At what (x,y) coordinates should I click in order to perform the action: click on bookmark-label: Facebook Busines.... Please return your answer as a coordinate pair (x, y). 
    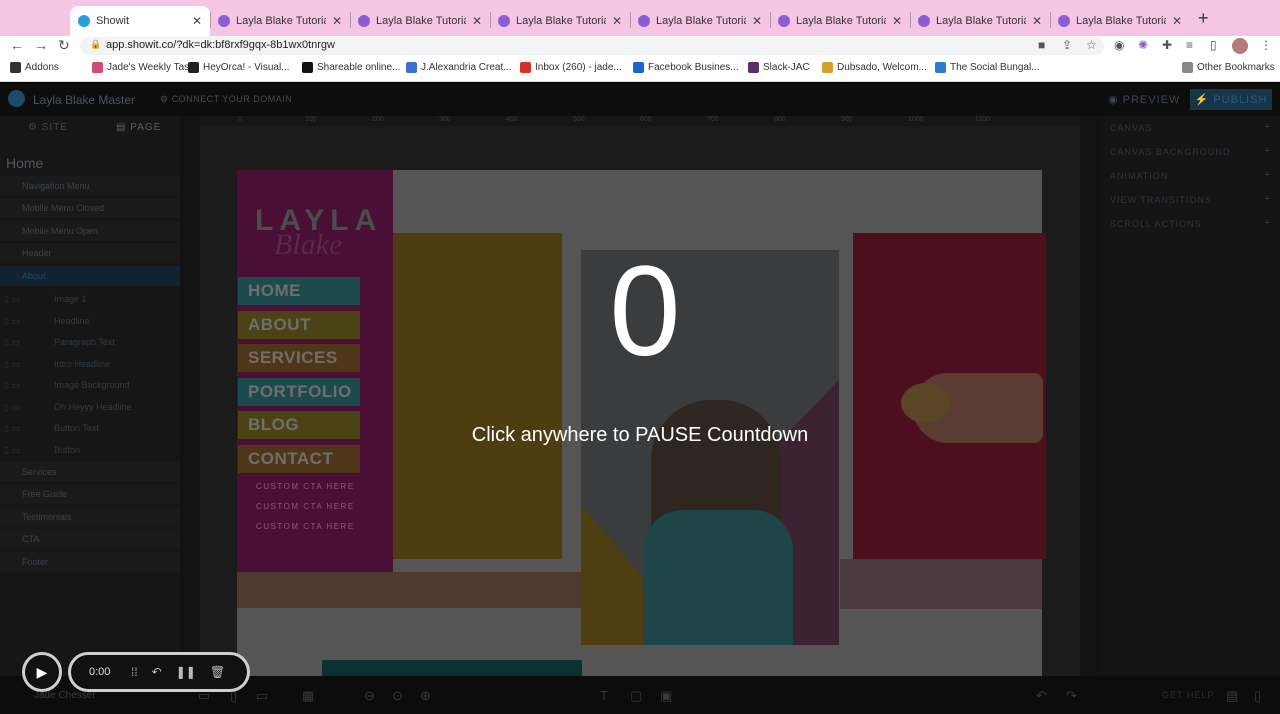
    Looking at the image, I should click on (693, 67).